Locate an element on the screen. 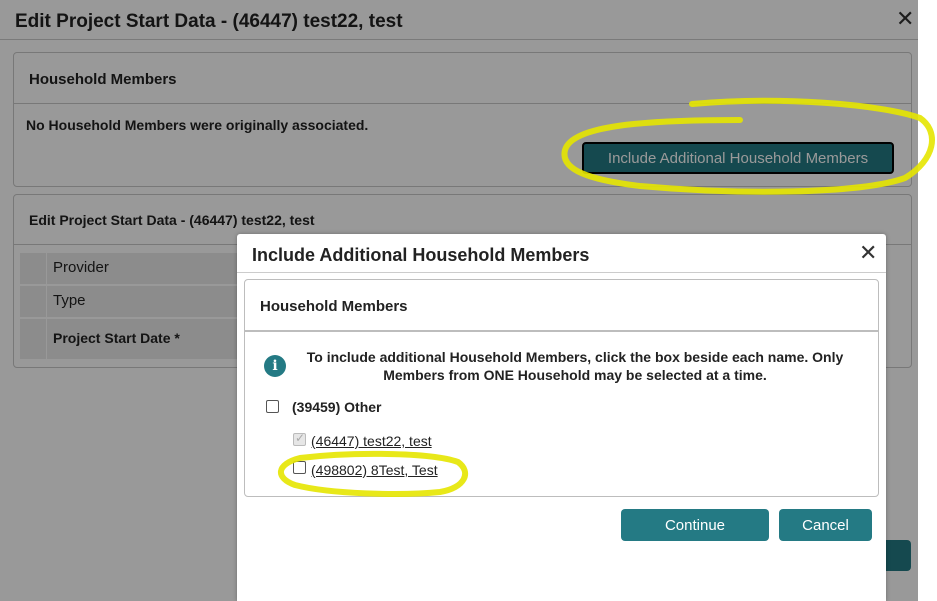 The width and height of the screenshot is (937, 601). modal-panel-title: Household Members is located at coordinates (334, 306).